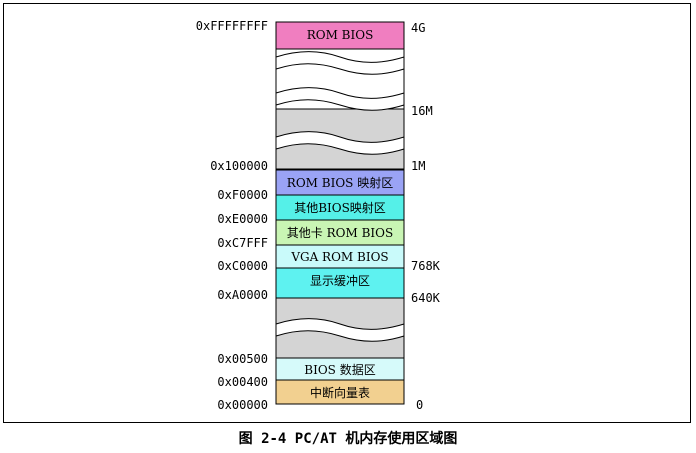 The width and height of the screenshot is (696, 453). I want to click on address-label: 0xE0000, so click(242, 219).